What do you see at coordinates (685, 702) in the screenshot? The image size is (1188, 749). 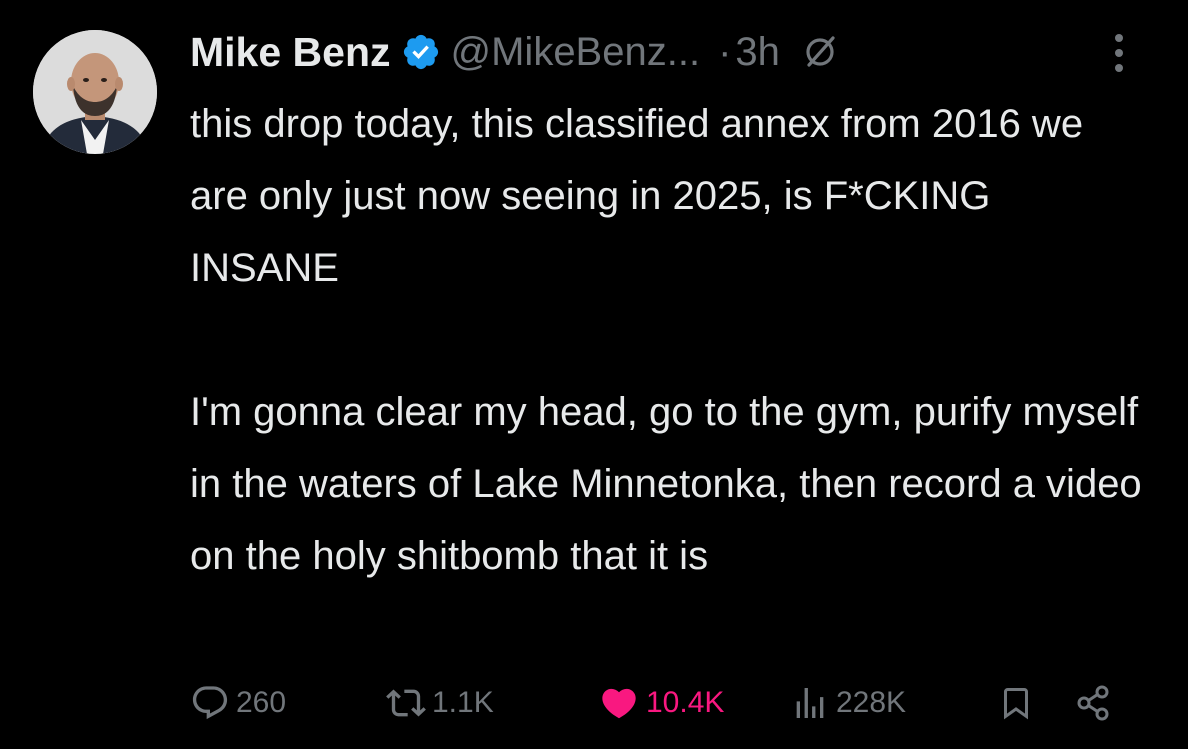 I see `like-count: 10.4K` at bounding box center [685, 702].